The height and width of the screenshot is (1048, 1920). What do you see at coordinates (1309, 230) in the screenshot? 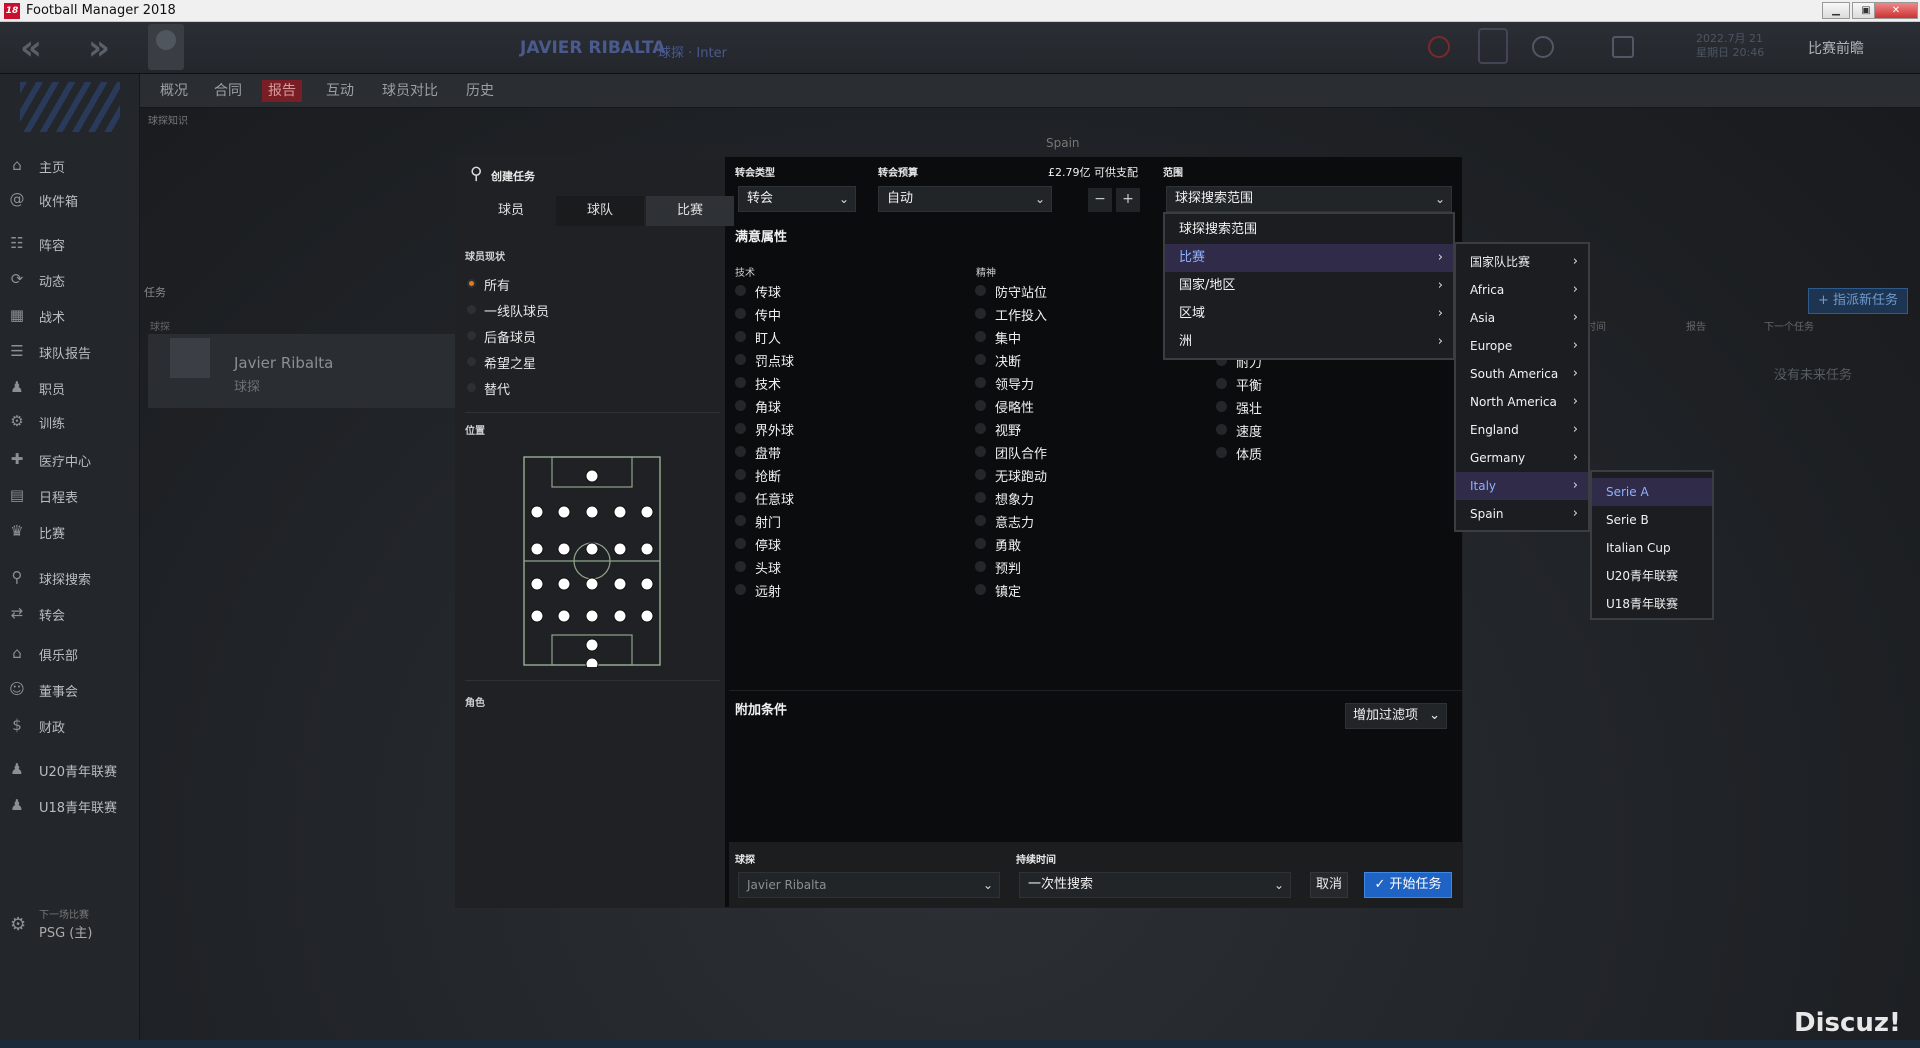
I see `dropdown-option: 球探搜索范围` at bounding box center [1309, 230].